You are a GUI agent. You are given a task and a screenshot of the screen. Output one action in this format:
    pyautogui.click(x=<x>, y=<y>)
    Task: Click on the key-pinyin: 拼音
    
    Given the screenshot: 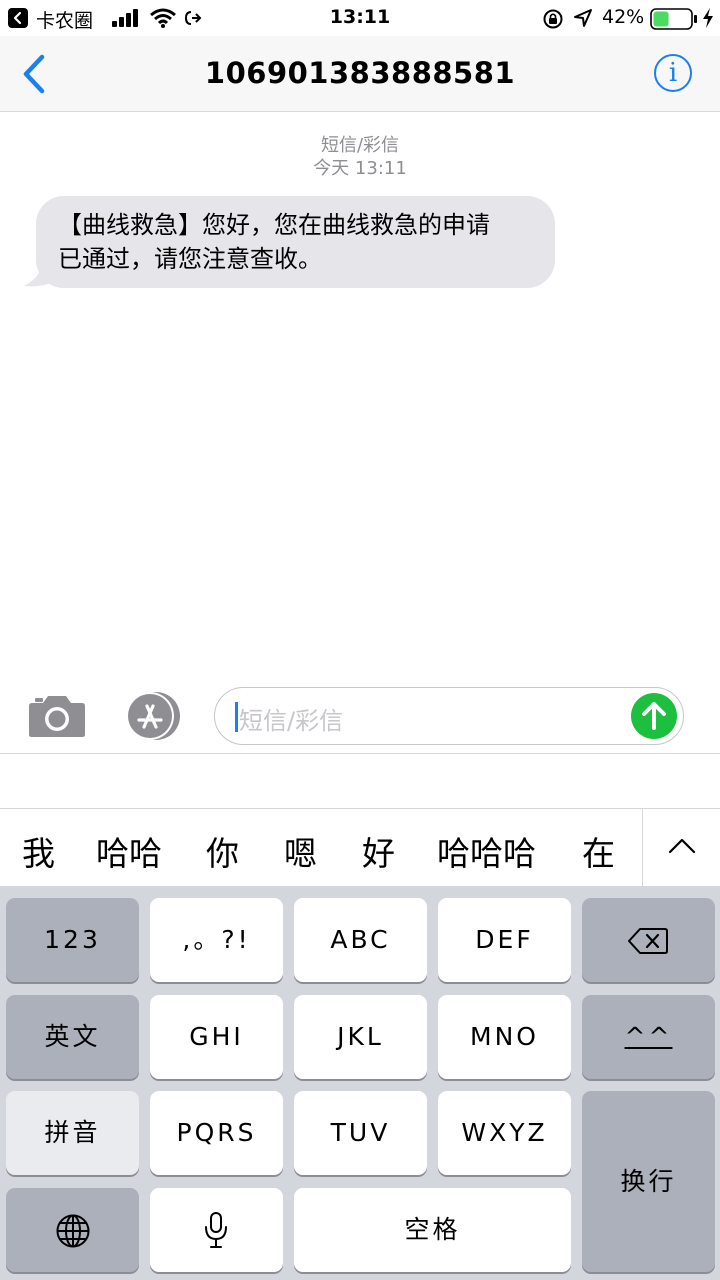 What is the action you would take?
    pyautogui.click(x=72, y=1133)
    